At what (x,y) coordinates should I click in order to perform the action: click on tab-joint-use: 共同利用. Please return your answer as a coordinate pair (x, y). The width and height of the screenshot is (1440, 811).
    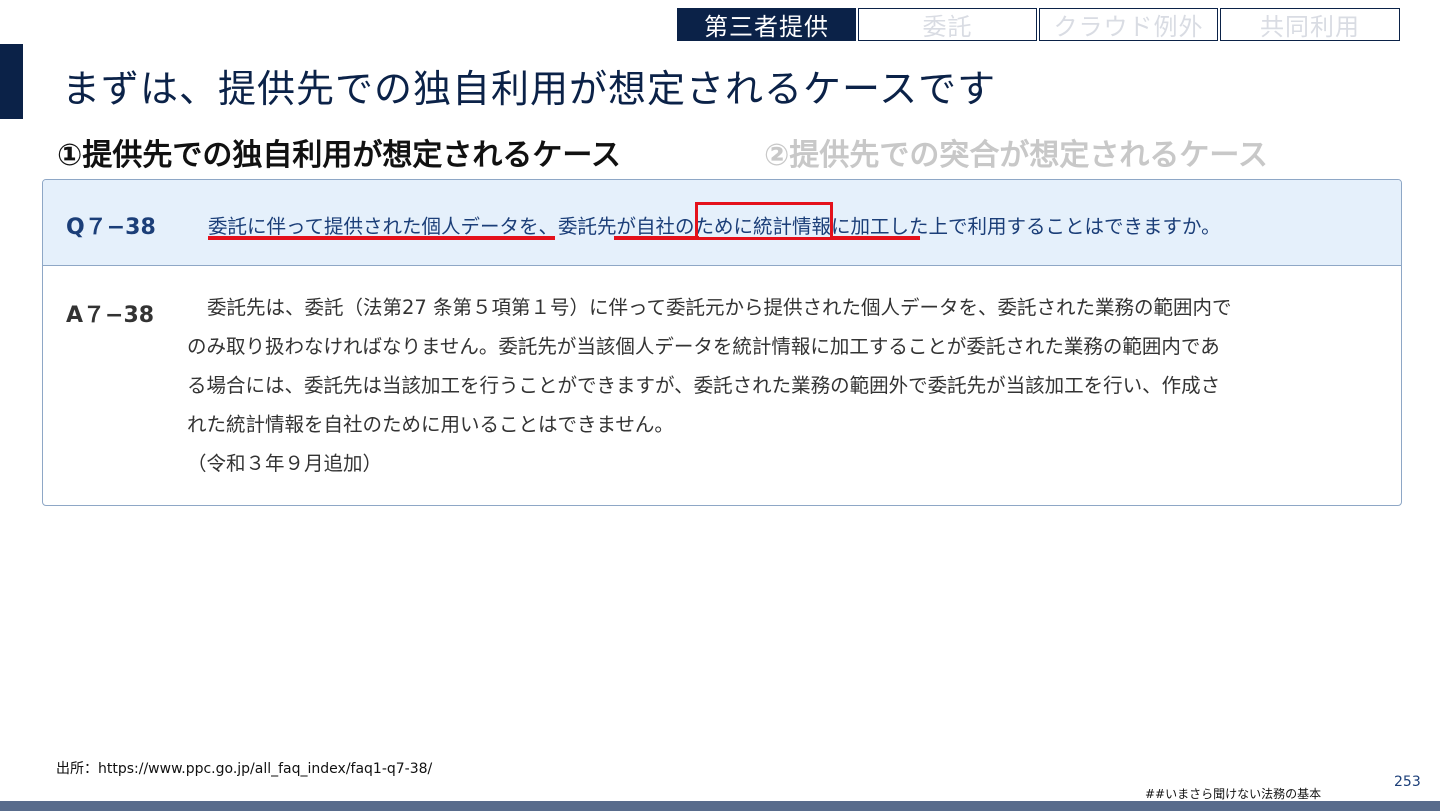
    Looking at the image, I should click on (1310, 24).